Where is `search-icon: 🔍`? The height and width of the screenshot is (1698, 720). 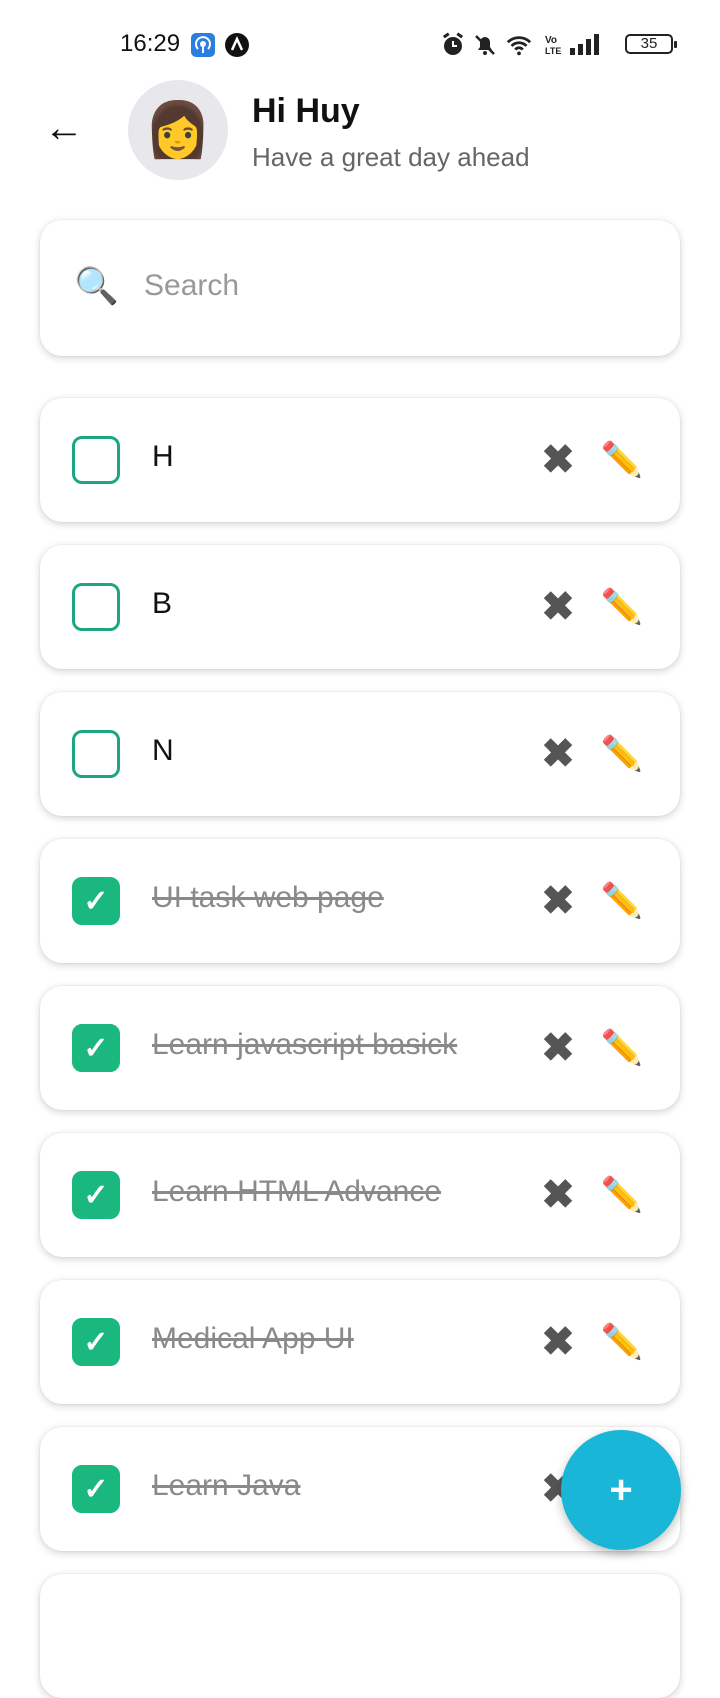
search-icon: 🔍 is located at coordinates (96, 285).